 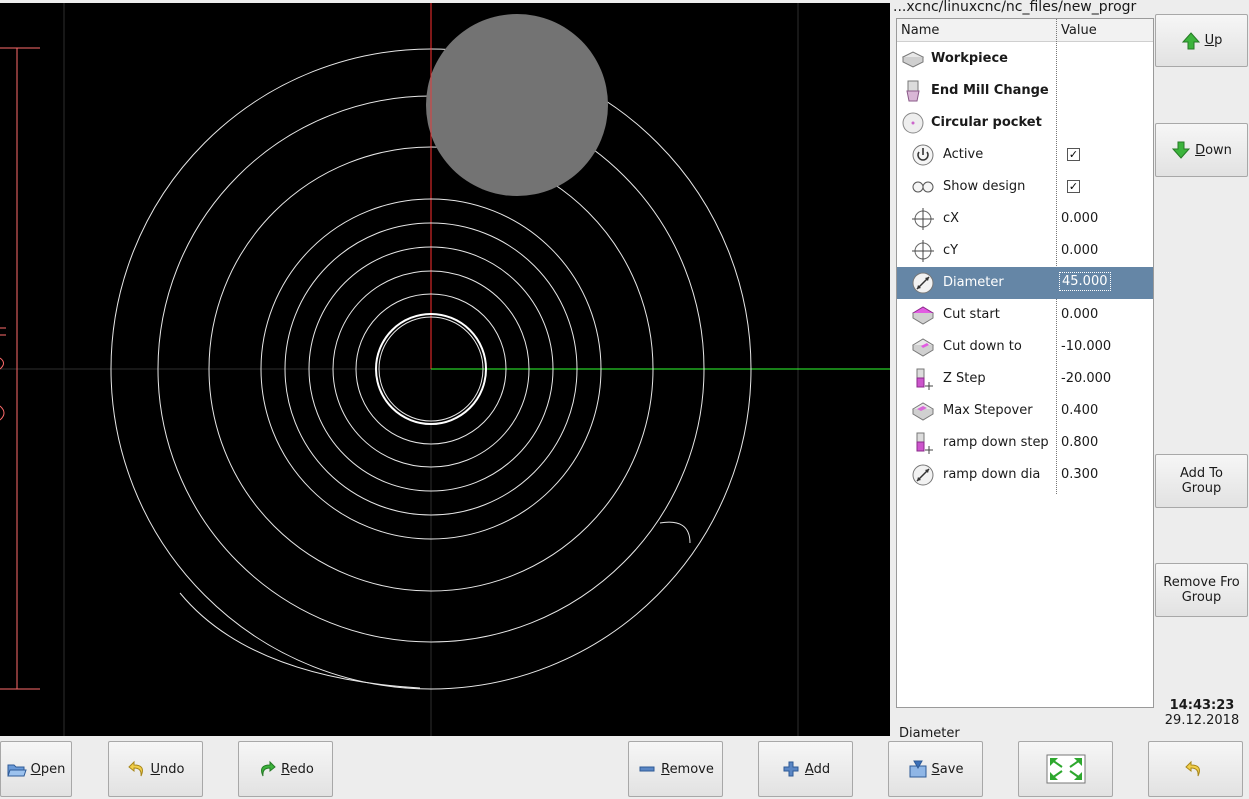 What do you see at coordinates (3, 374) in the screenshot?
I see `dimension-glyphs` at bounding box center [3, 374].